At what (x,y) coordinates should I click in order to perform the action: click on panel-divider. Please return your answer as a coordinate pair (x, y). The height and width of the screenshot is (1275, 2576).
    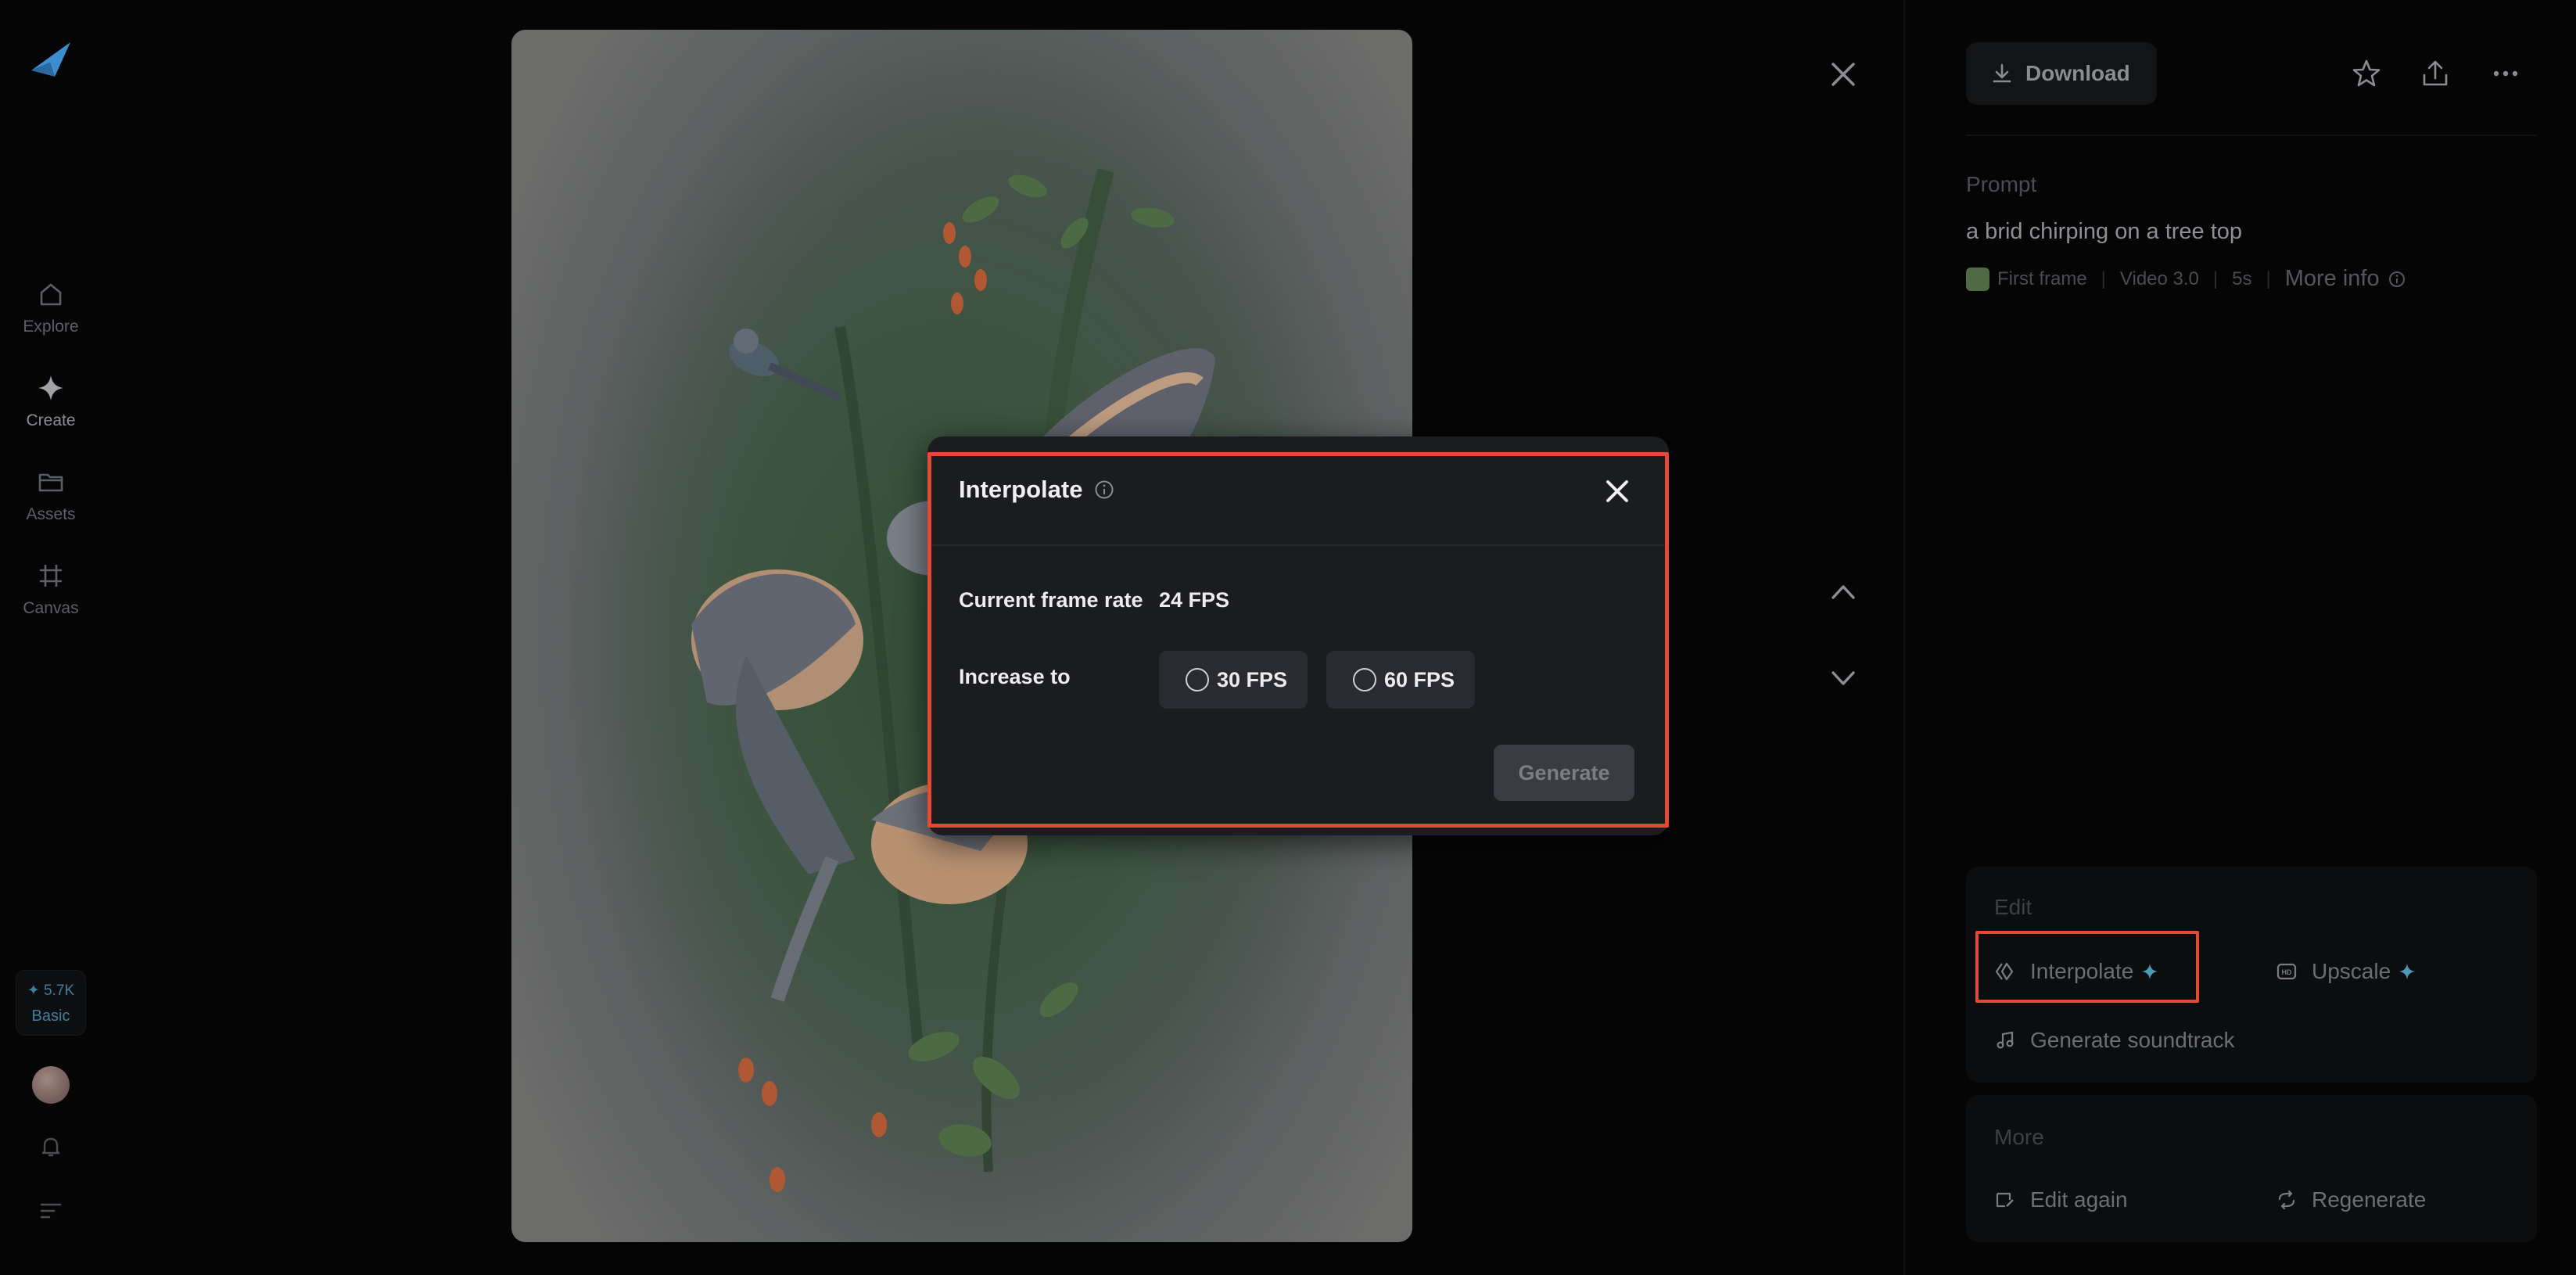
    Looking at the image, I should click on (1904, 637).